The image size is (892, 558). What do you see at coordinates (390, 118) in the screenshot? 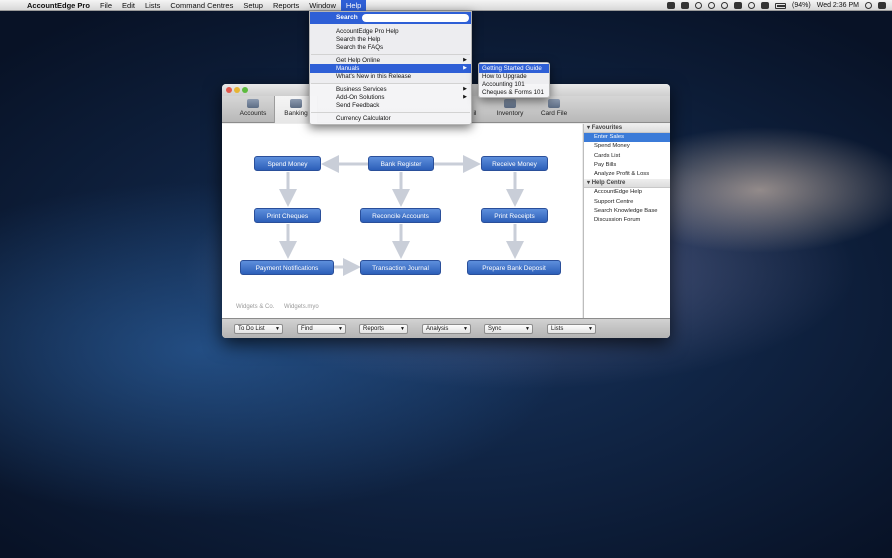
I see `menu-item-currency-calculator: Currency Calculator` at bounding box center [390, 118].